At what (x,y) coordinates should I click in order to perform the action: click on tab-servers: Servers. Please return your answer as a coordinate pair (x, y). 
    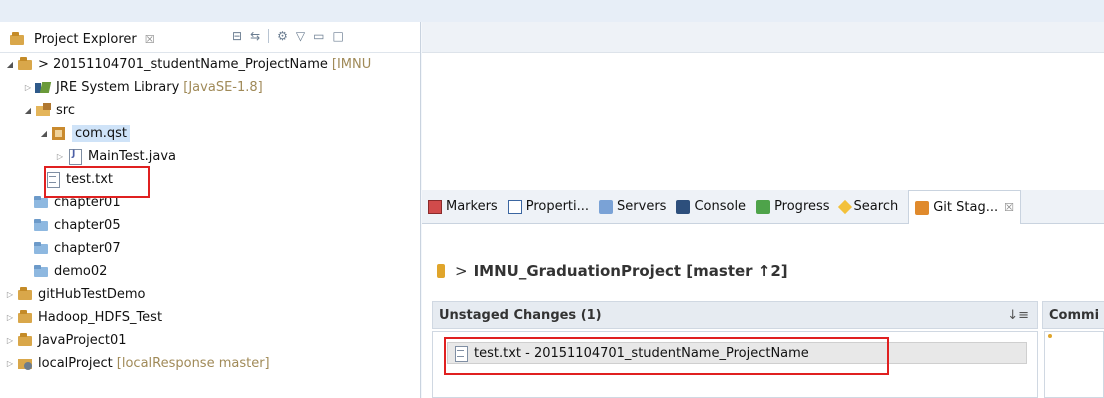
    Looking at the image, I should click on (632, 206).